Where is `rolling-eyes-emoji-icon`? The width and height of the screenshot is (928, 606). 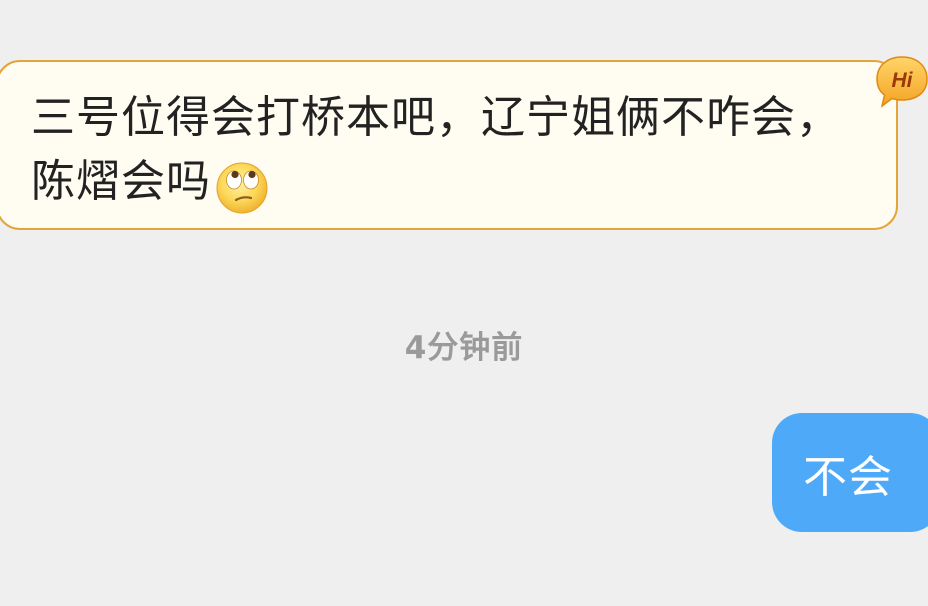 rolling-eyes-emoji-icon is located at coordinates (242, 188).